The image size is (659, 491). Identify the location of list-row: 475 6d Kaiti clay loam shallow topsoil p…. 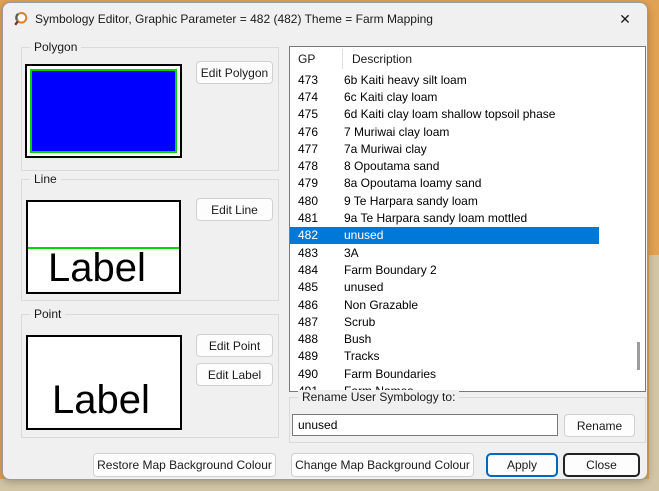
(444, 114).